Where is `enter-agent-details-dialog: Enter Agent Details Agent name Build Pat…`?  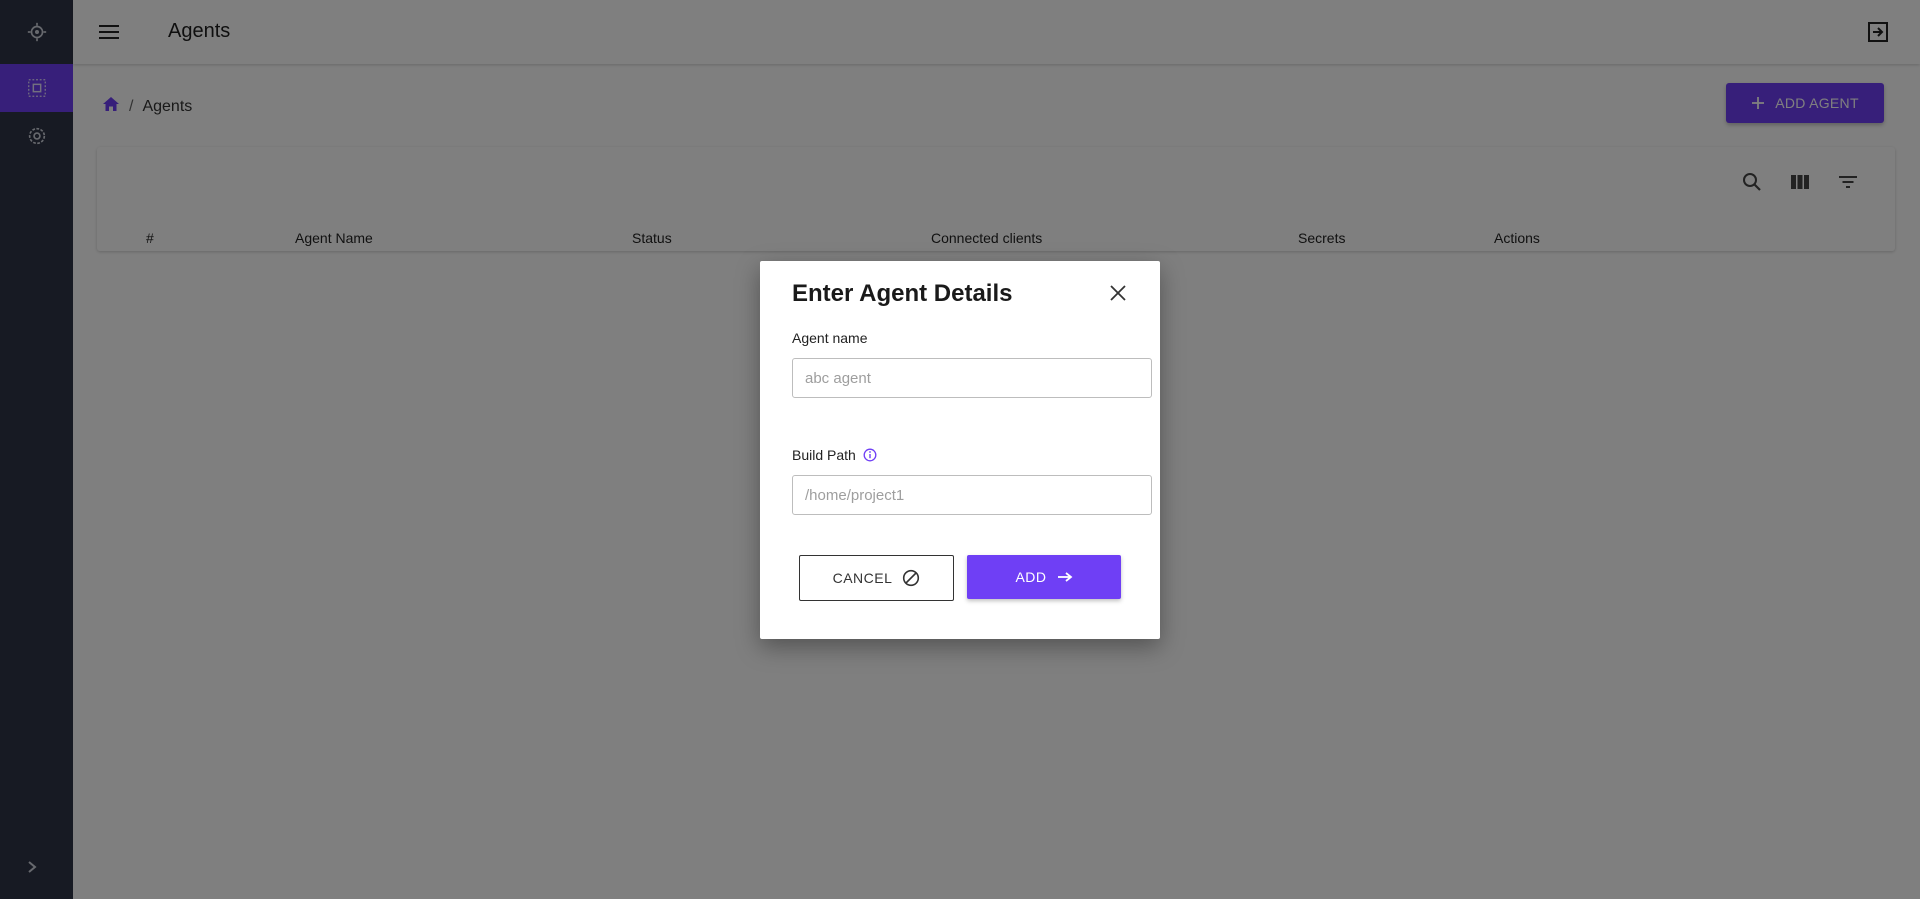 enter-agent-details-dialog: Enter Agent Details Agent name Build Pat… is located at coordinates (960, 450).